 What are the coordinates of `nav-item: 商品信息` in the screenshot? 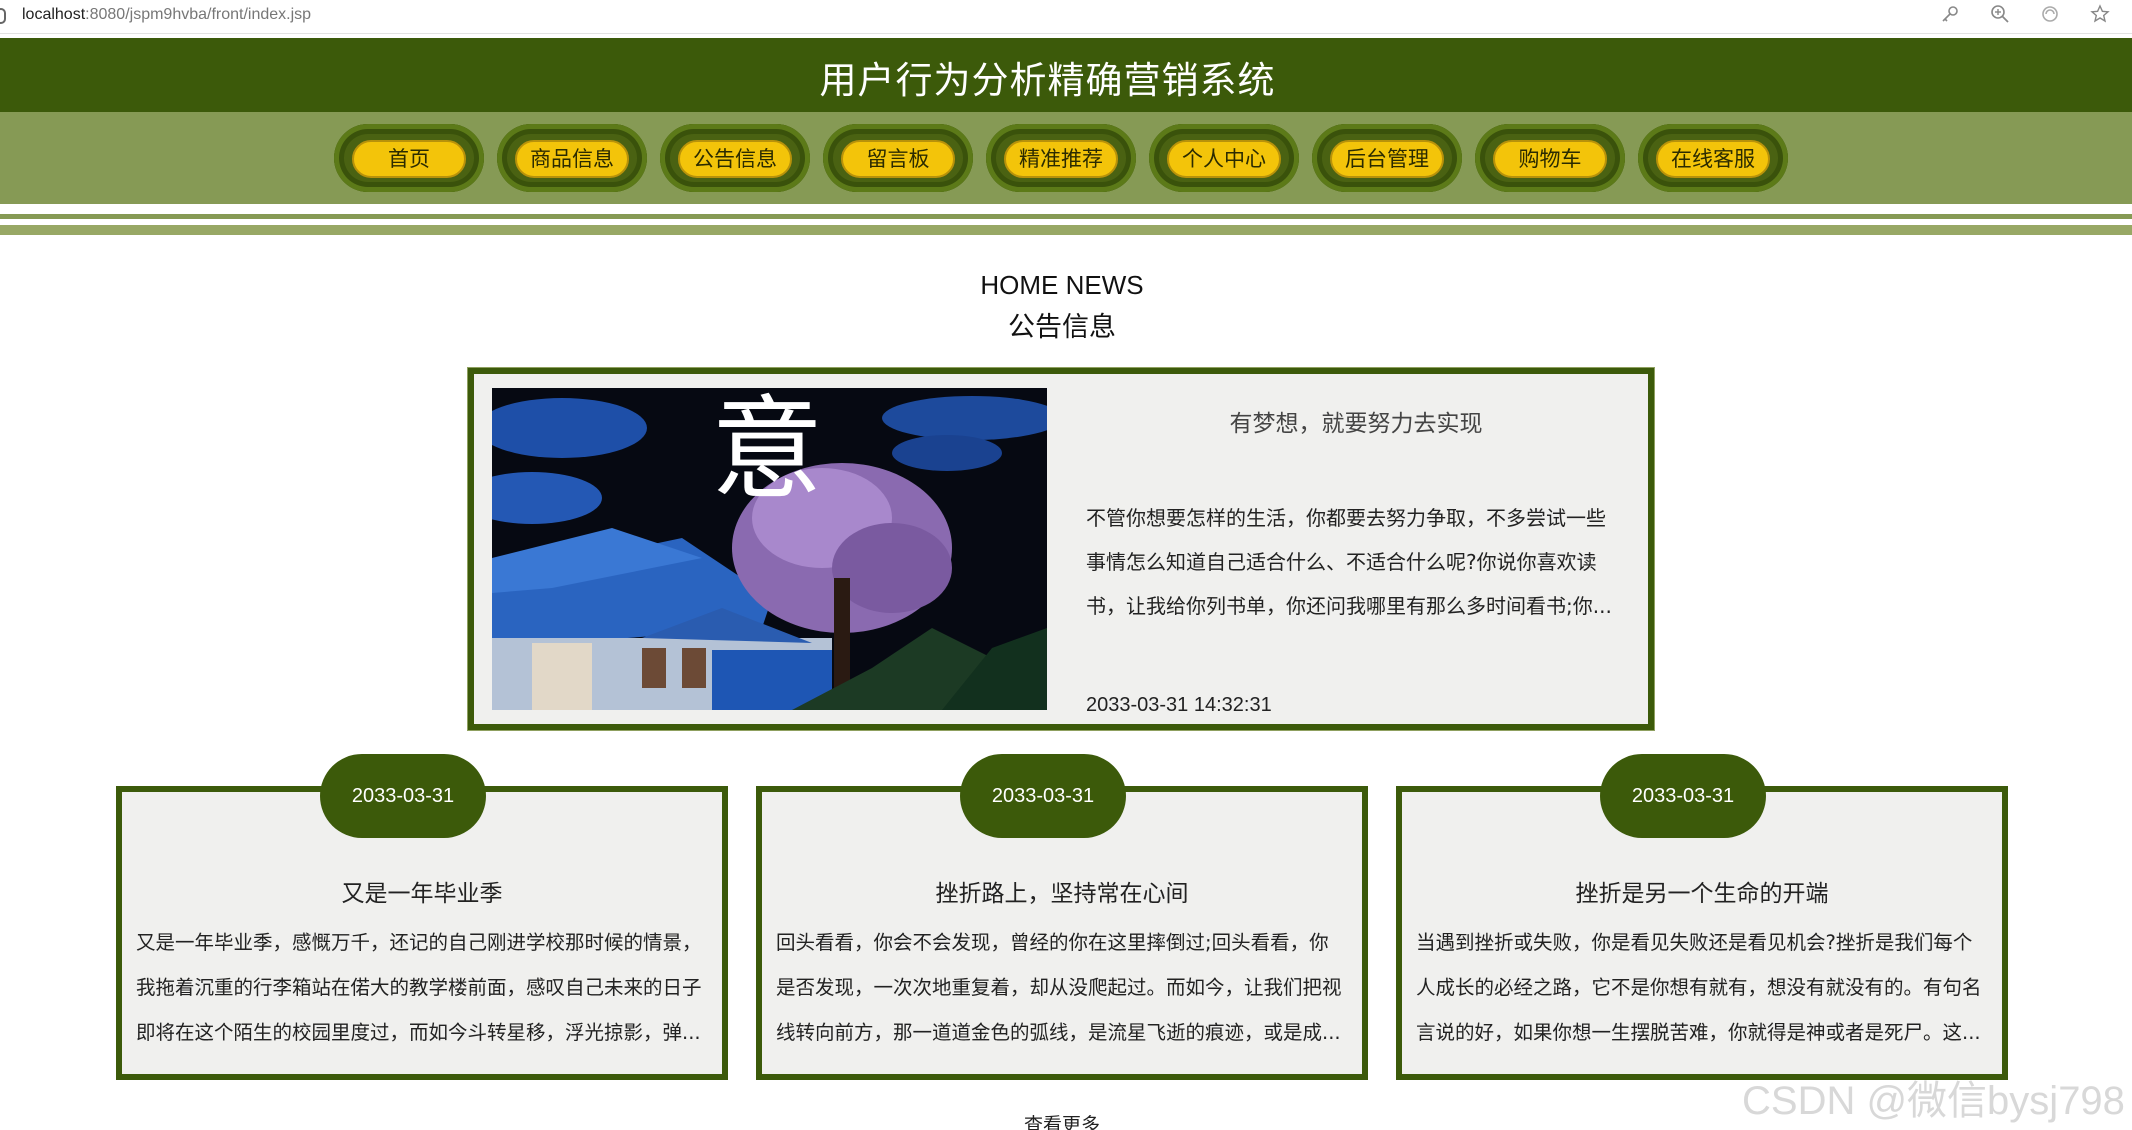 It's located at (572, 158).